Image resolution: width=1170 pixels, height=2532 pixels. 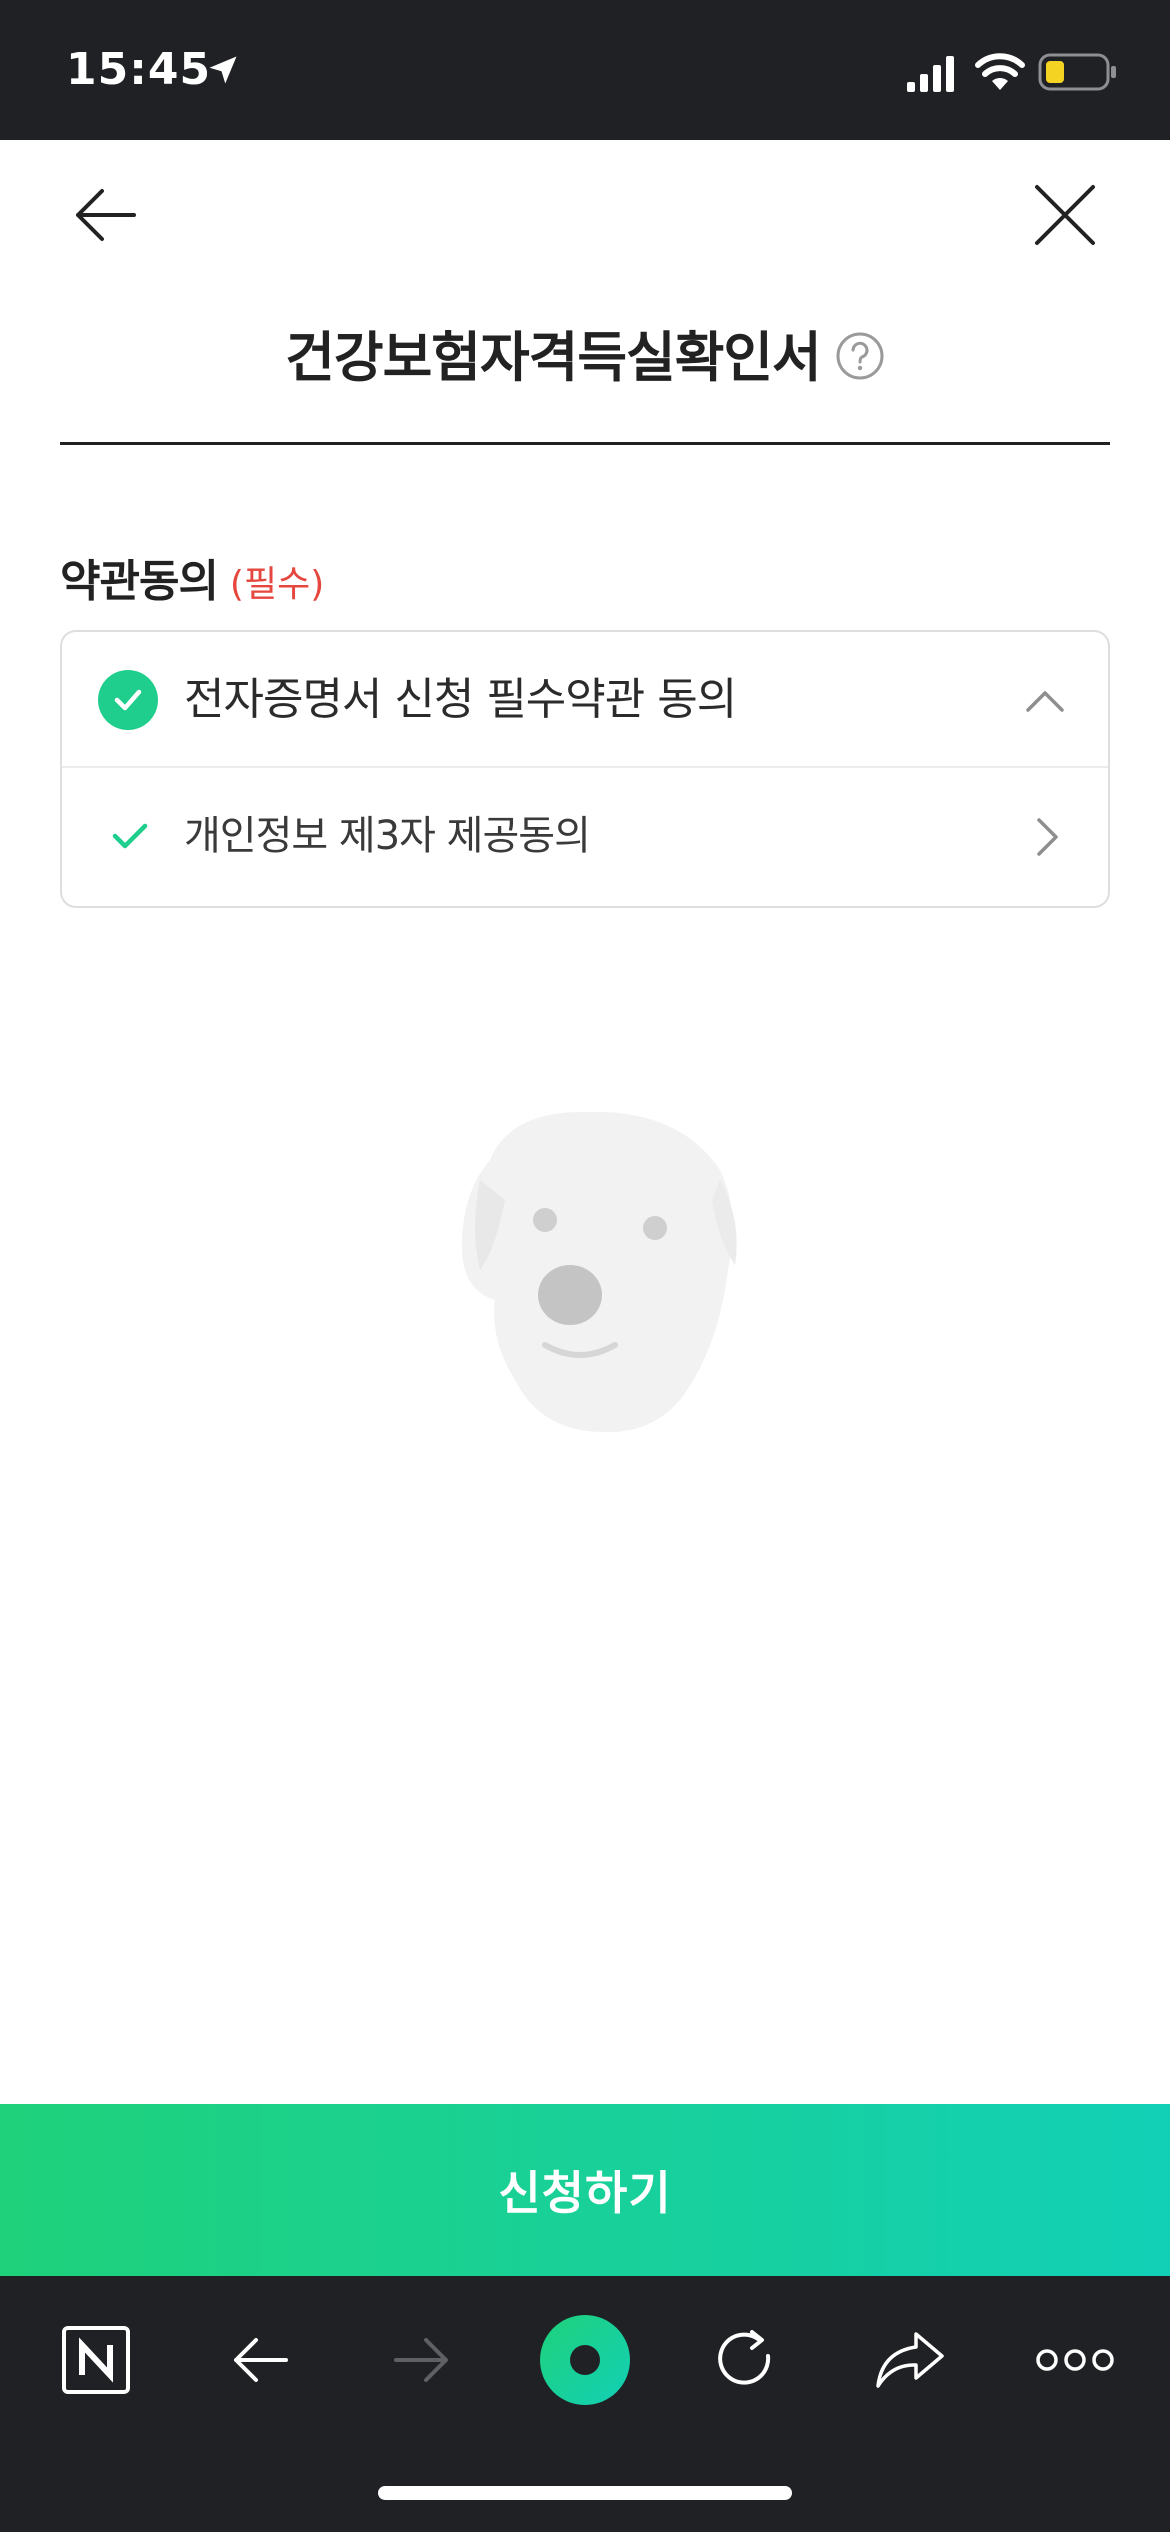 What do you see at coordinates (585, 2193) in the screenshot?
I see `apply-button-label: 신청하기` at bounding box center [585, 2193].